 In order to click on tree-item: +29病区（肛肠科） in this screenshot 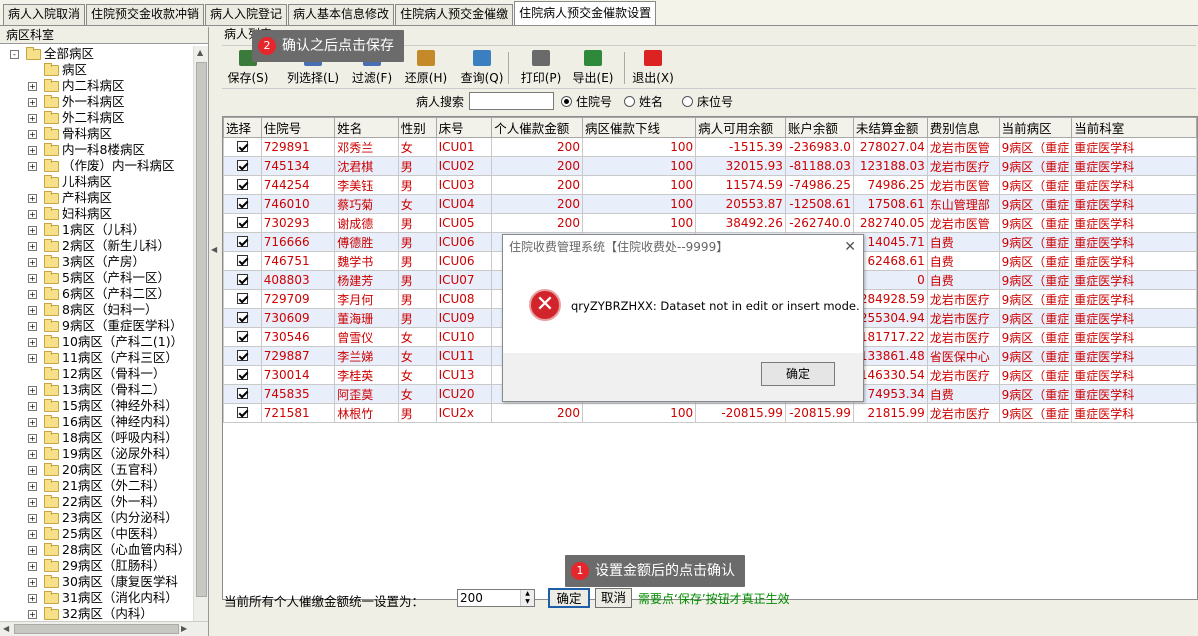, I will do `click(96, 566)`.